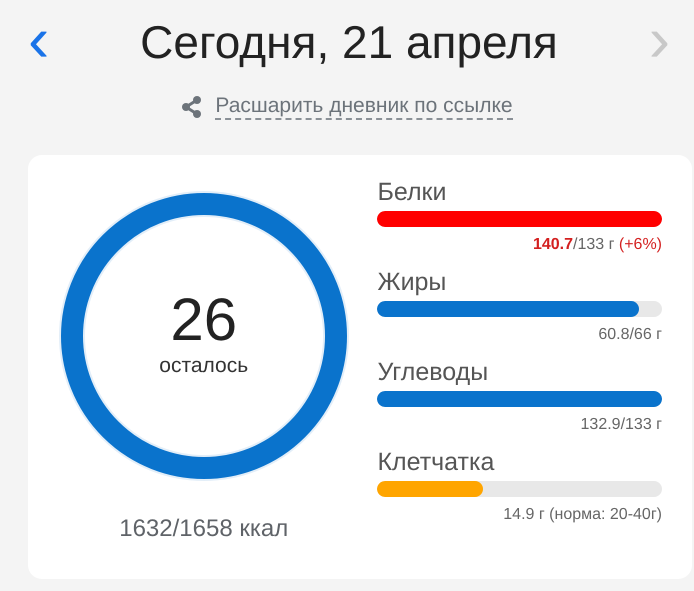 The height and width of the screenshot is (591, 694). I want to click on nutrient-reading: 132.9/133 г, so click(621, 425).